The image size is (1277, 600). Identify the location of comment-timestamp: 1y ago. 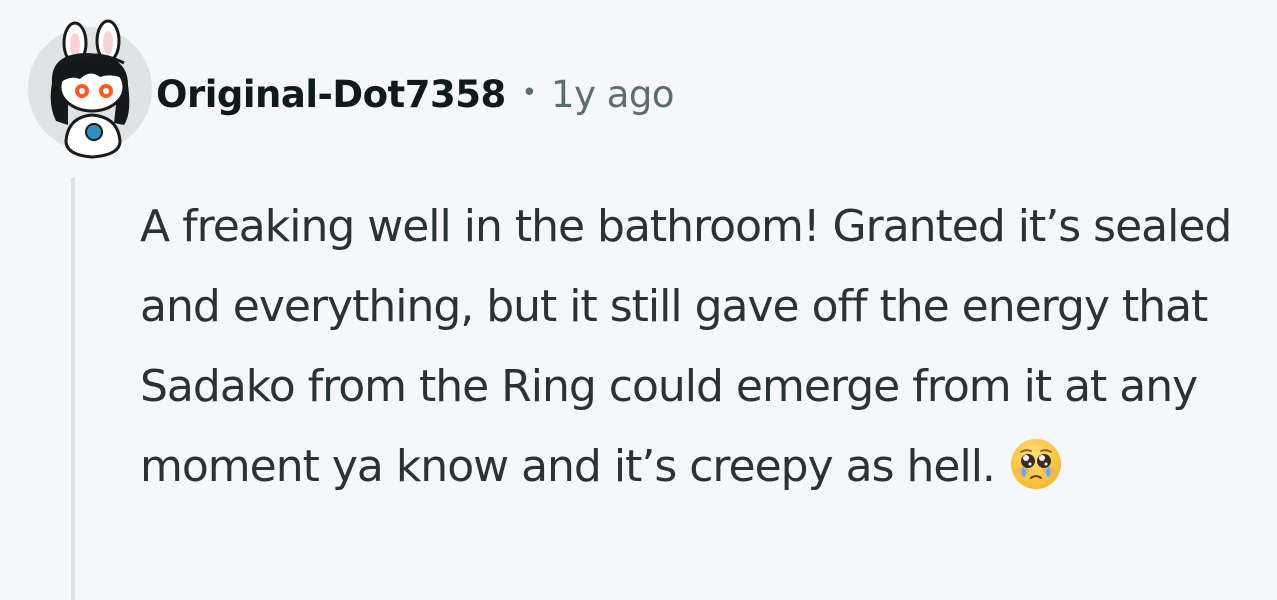
(613, 94).